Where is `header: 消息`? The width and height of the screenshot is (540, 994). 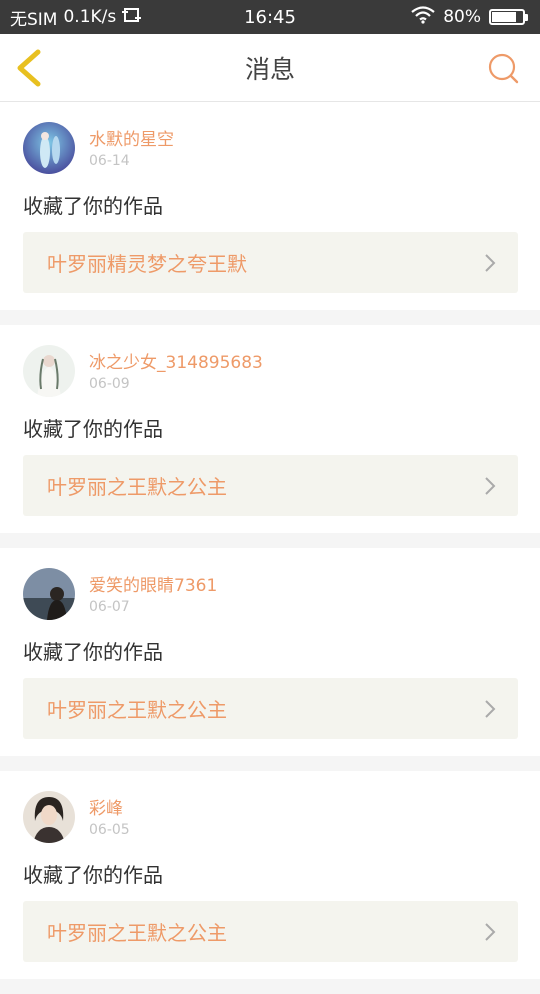 header: 消息 is located at coordinates (270, 68).